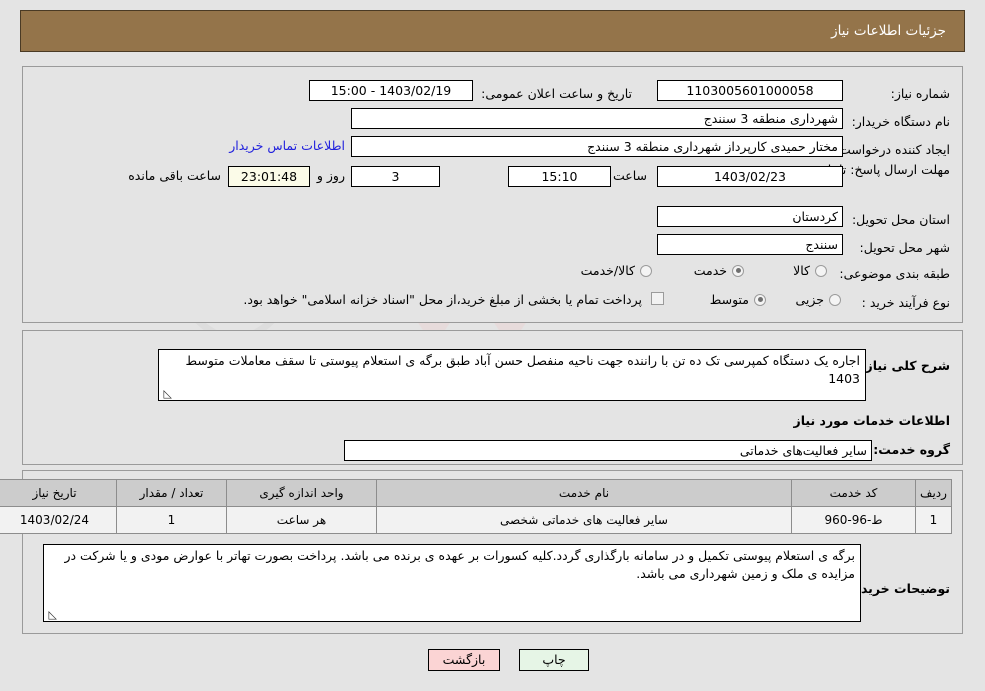 This screenshot has width=985, height=691. Describe the element at coordinates (809, 299) in the screenshot. I see `process-option-label-0: جزیی` at that location.